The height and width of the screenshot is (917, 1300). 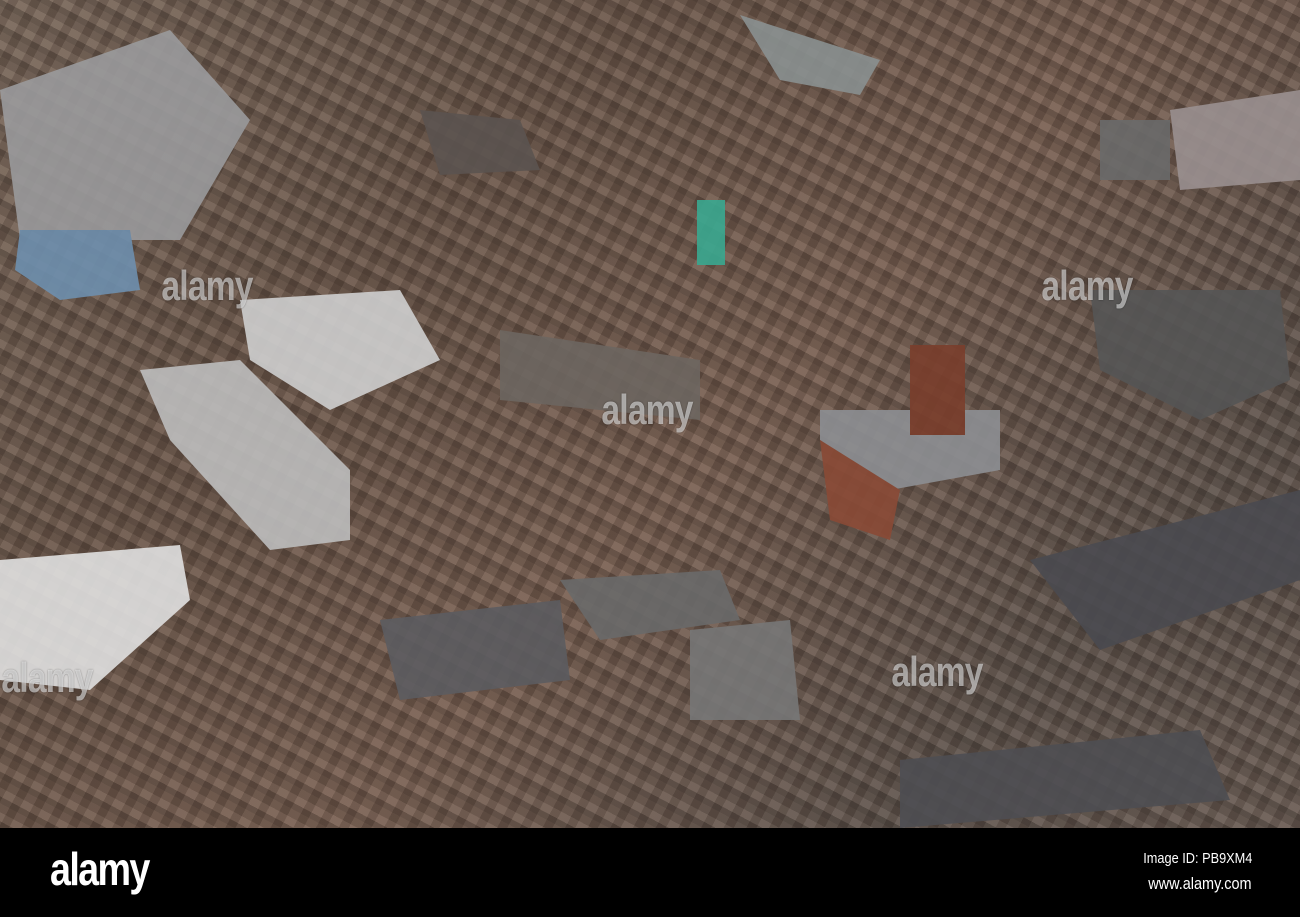 I want to click on footer-bar: alamy Image ID: PB9XM4 www.alamy.com, so click(x=650, y=872).